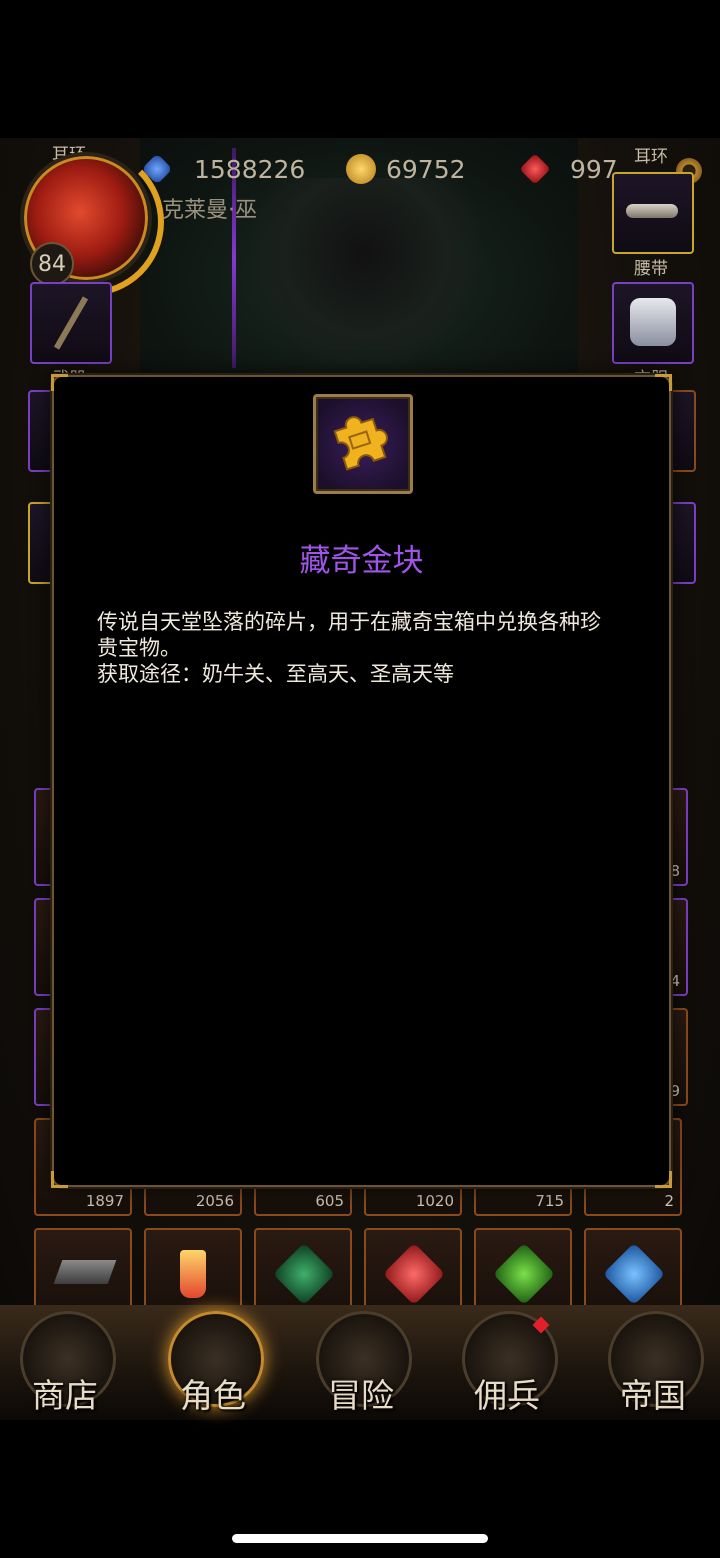 The image size is (720, 1558). What do you see at coordinates (653, 1362) in the screenshot?
I see `nav-empire: 帝国` at bounding box center [653, 1362].